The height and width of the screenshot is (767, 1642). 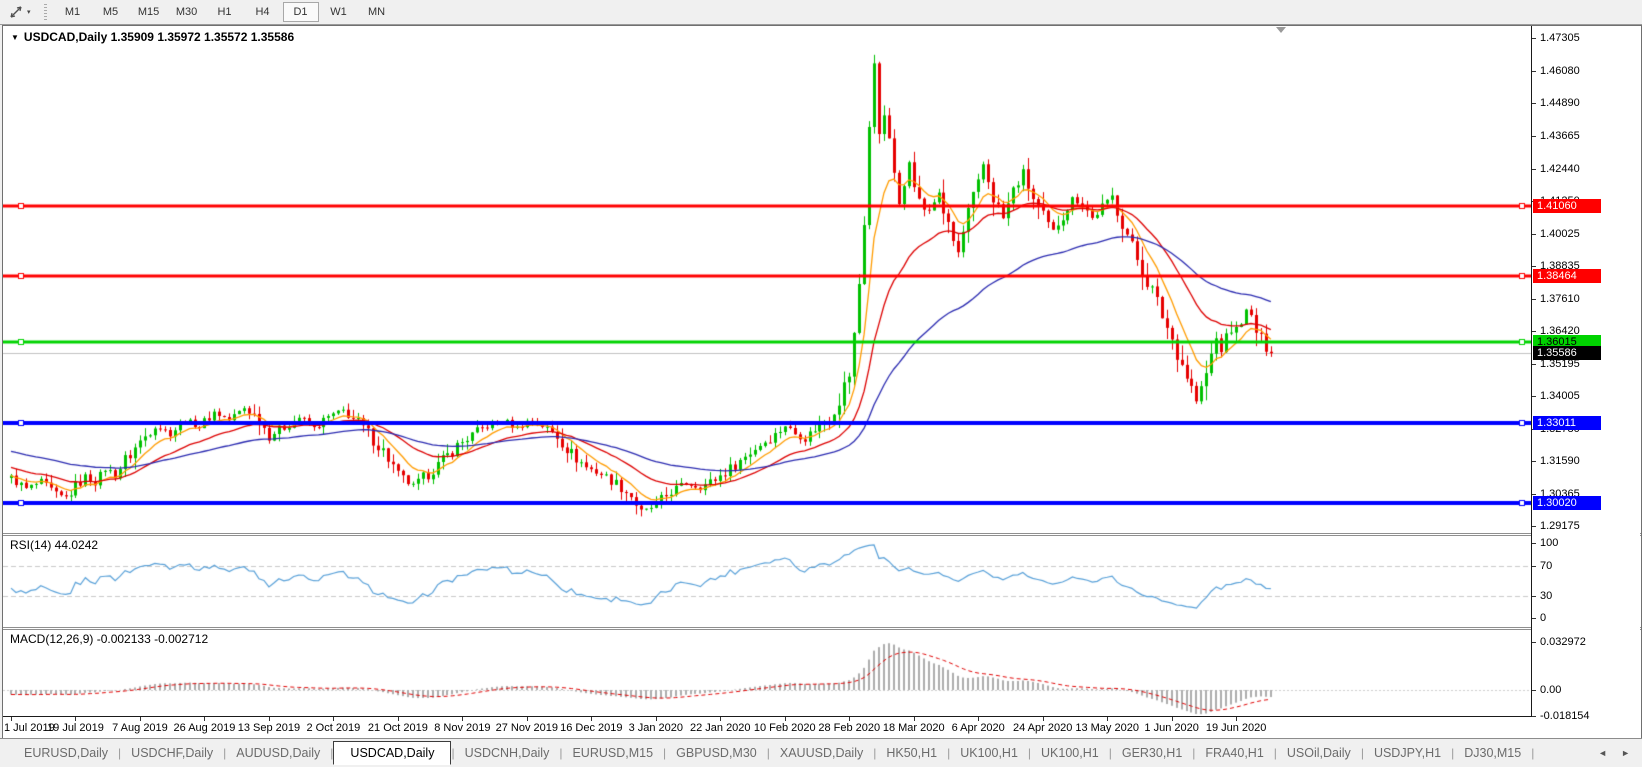 I want to click on price-axis-tick-label: 1.29175, so click(x=1560, y=525).